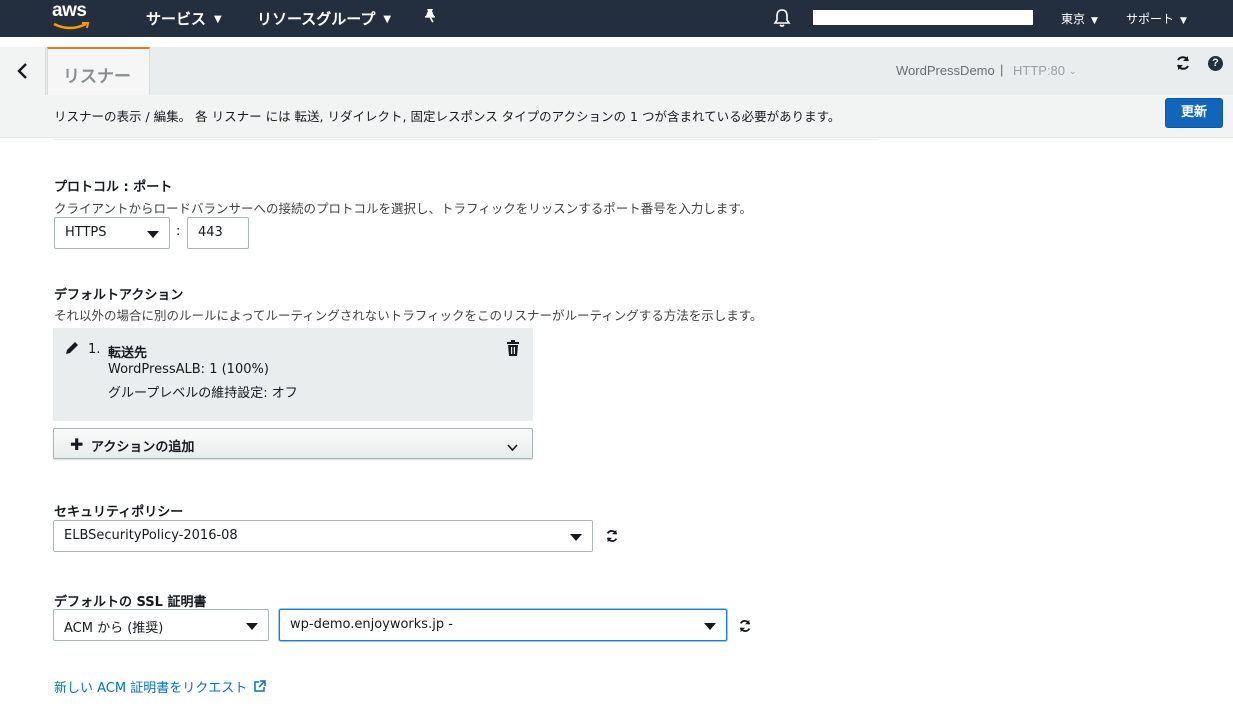 The width and height of the screenshot is (1233, 719). Describe the element at coordinates (612, 538) in the screenshot. I see `security-policy-refresh-icon` at that location.